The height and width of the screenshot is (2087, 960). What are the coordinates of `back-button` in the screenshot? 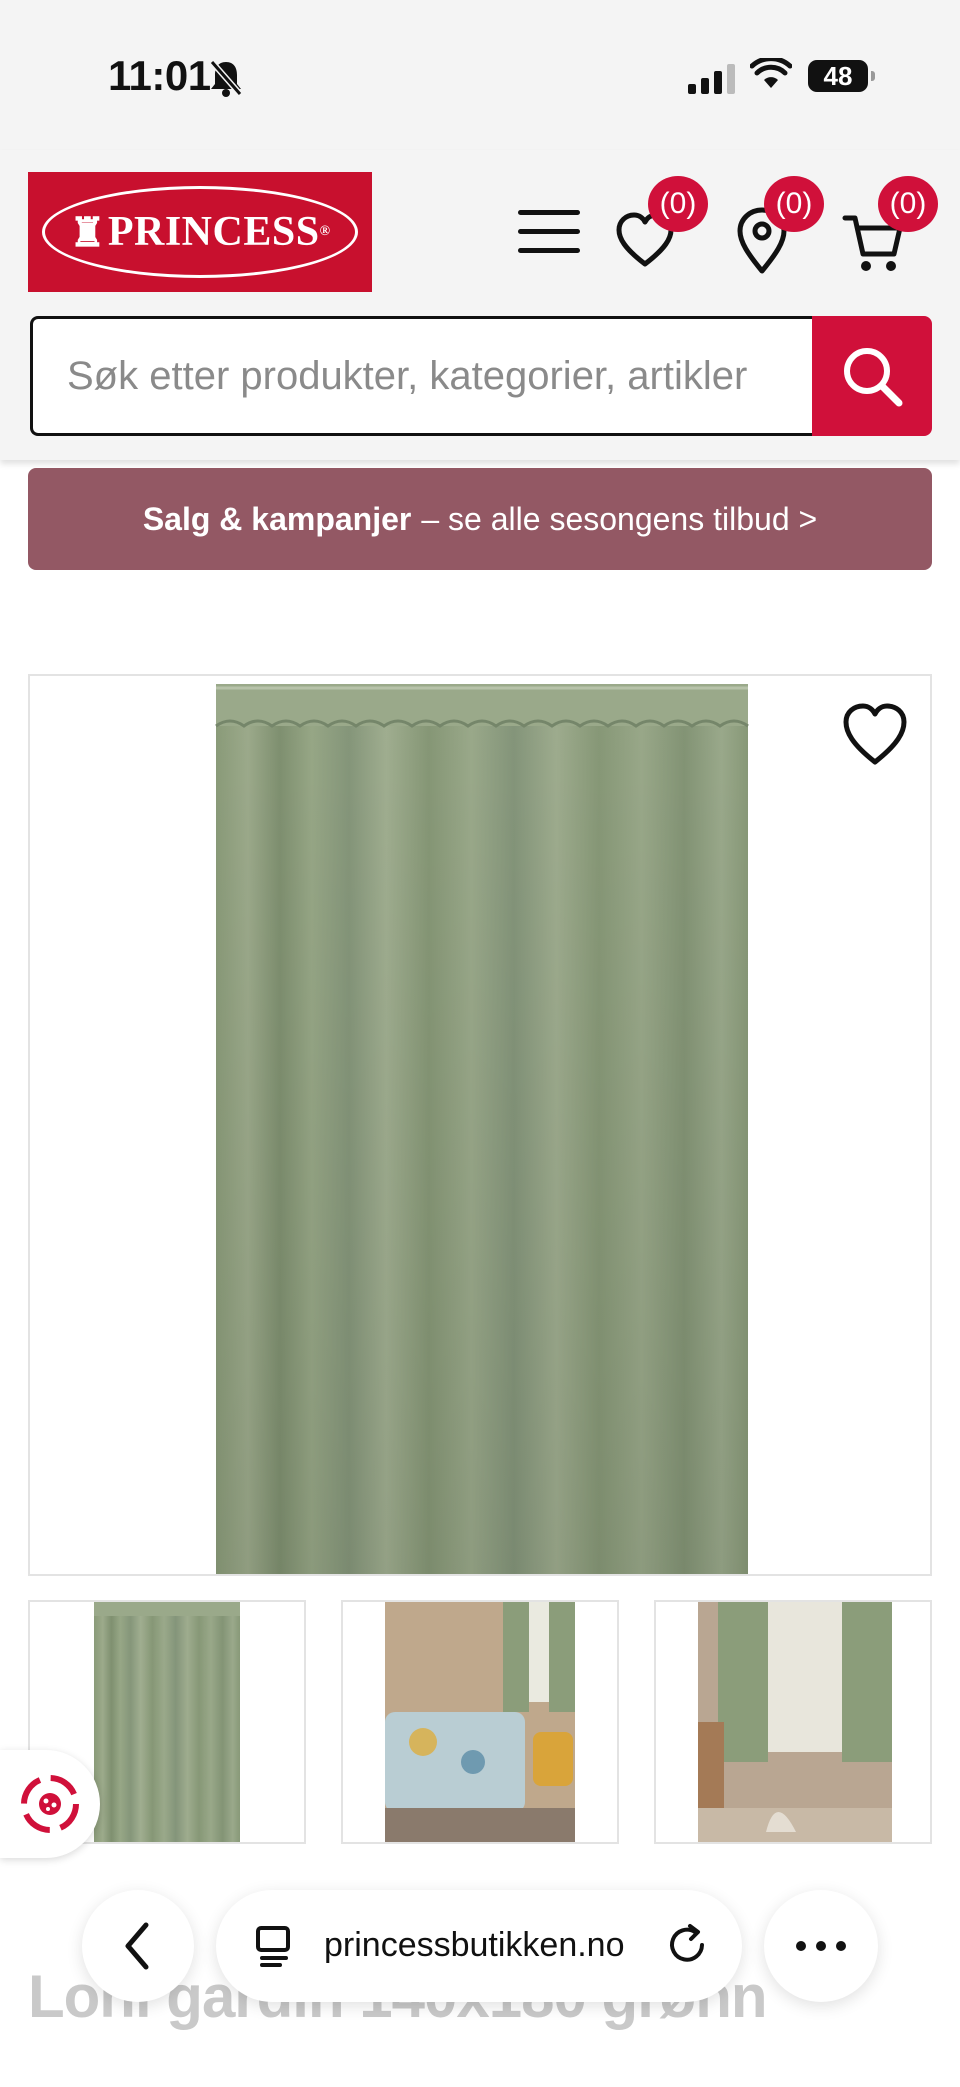 It's located at (138, 1946).